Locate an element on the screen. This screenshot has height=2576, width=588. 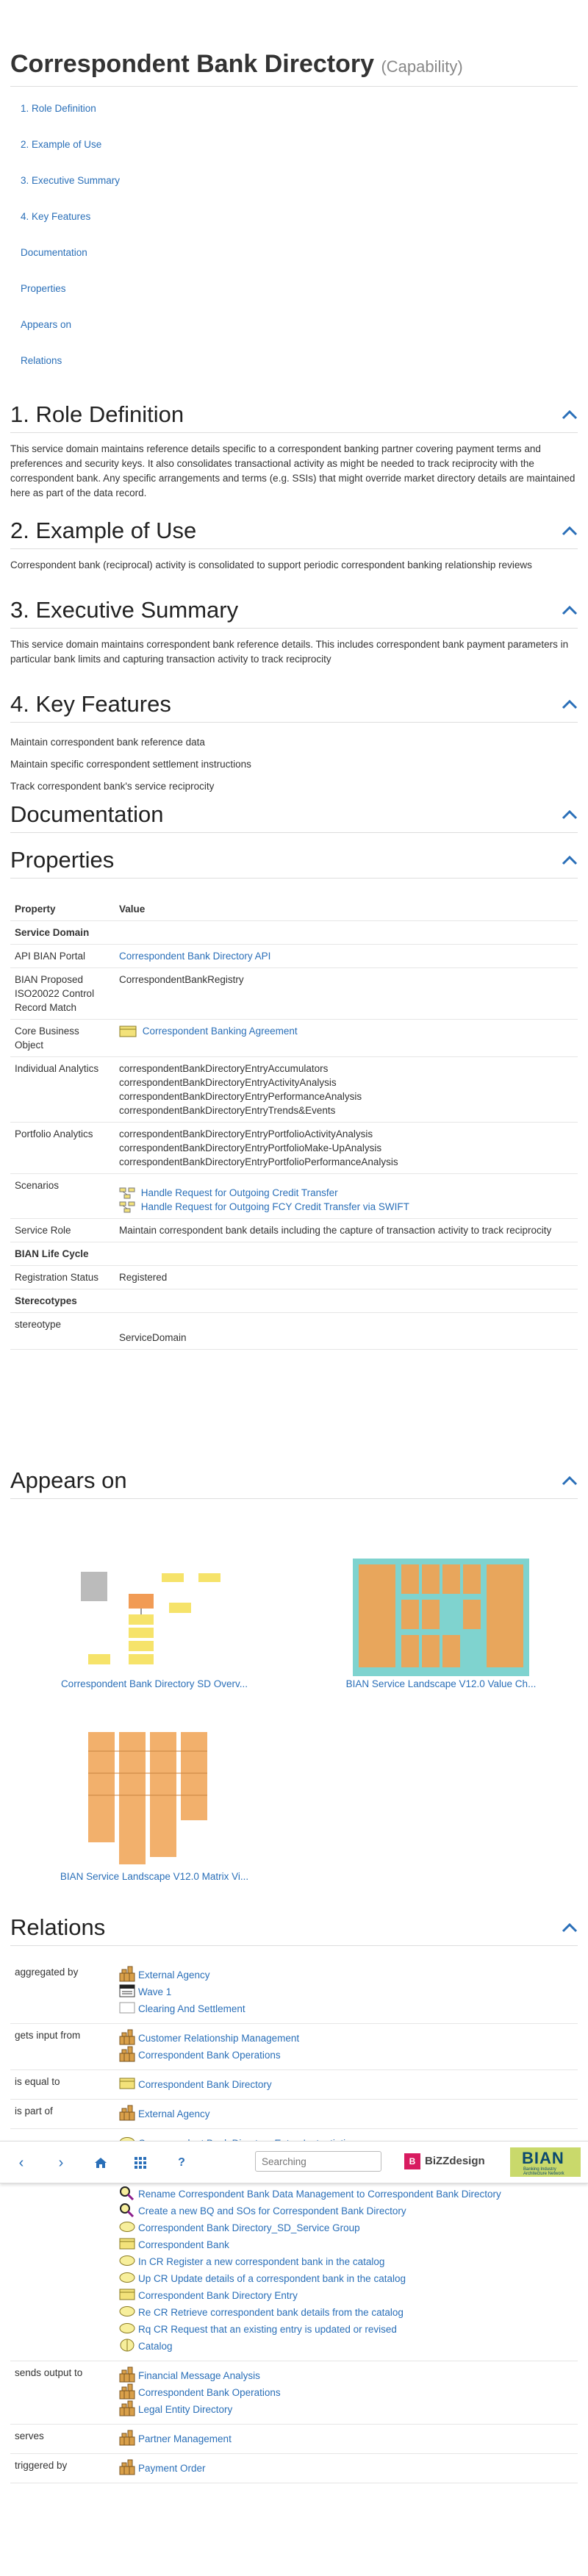
relation-item: Financial Message Analysis is located at coordinates (346, 2375).